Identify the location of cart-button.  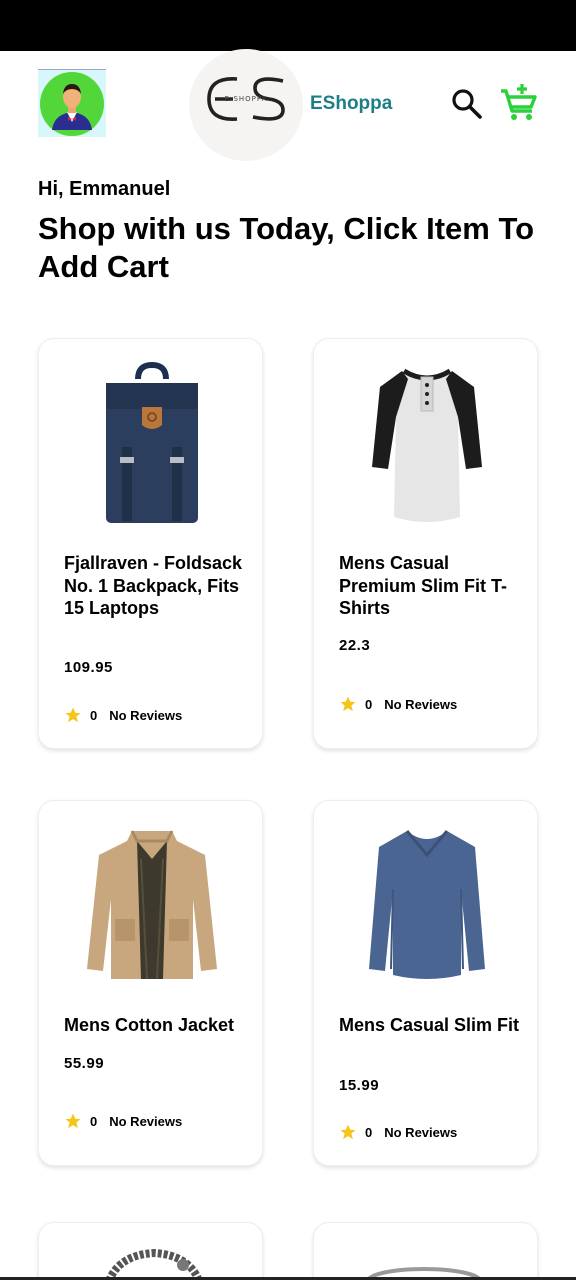
(518, 103).